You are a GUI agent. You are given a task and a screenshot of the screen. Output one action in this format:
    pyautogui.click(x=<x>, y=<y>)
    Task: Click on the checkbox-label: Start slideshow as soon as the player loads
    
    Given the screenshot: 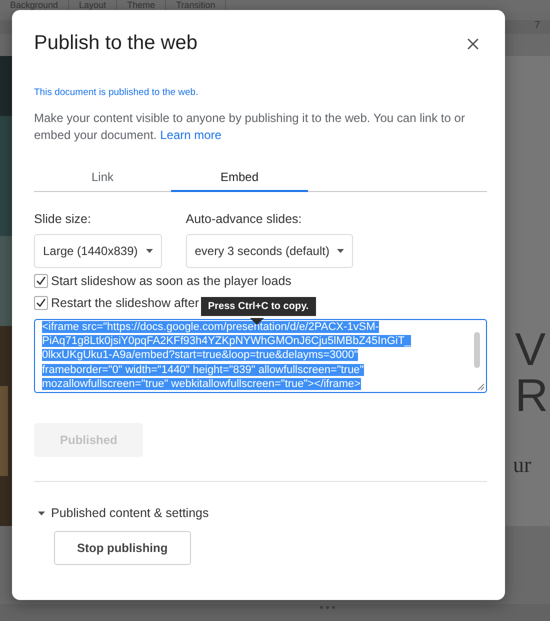 What is the action you would take?
    pyautogui.click(x=171, y=281)
    